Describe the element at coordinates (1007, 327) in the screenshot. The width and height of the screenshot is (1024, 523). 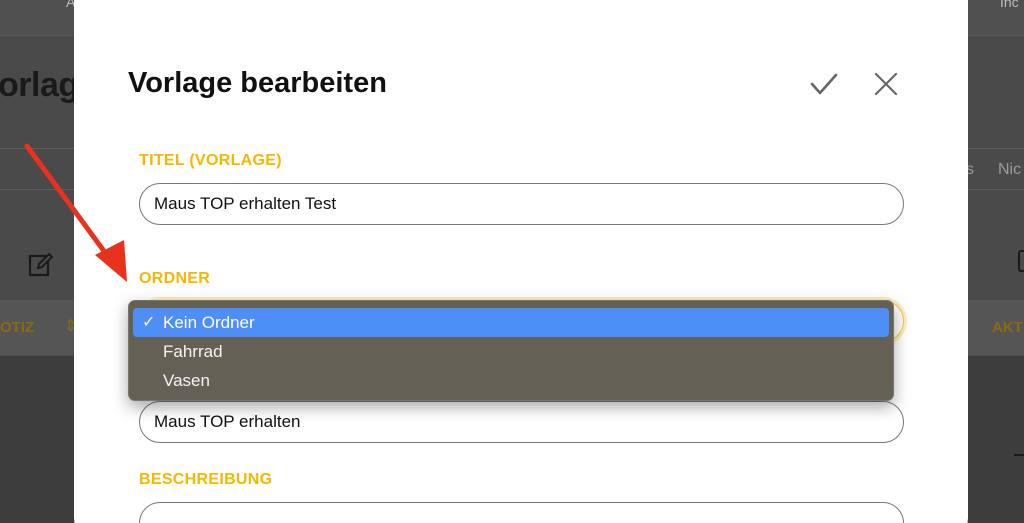
I see `background-column-aktion: AKT` at that location.